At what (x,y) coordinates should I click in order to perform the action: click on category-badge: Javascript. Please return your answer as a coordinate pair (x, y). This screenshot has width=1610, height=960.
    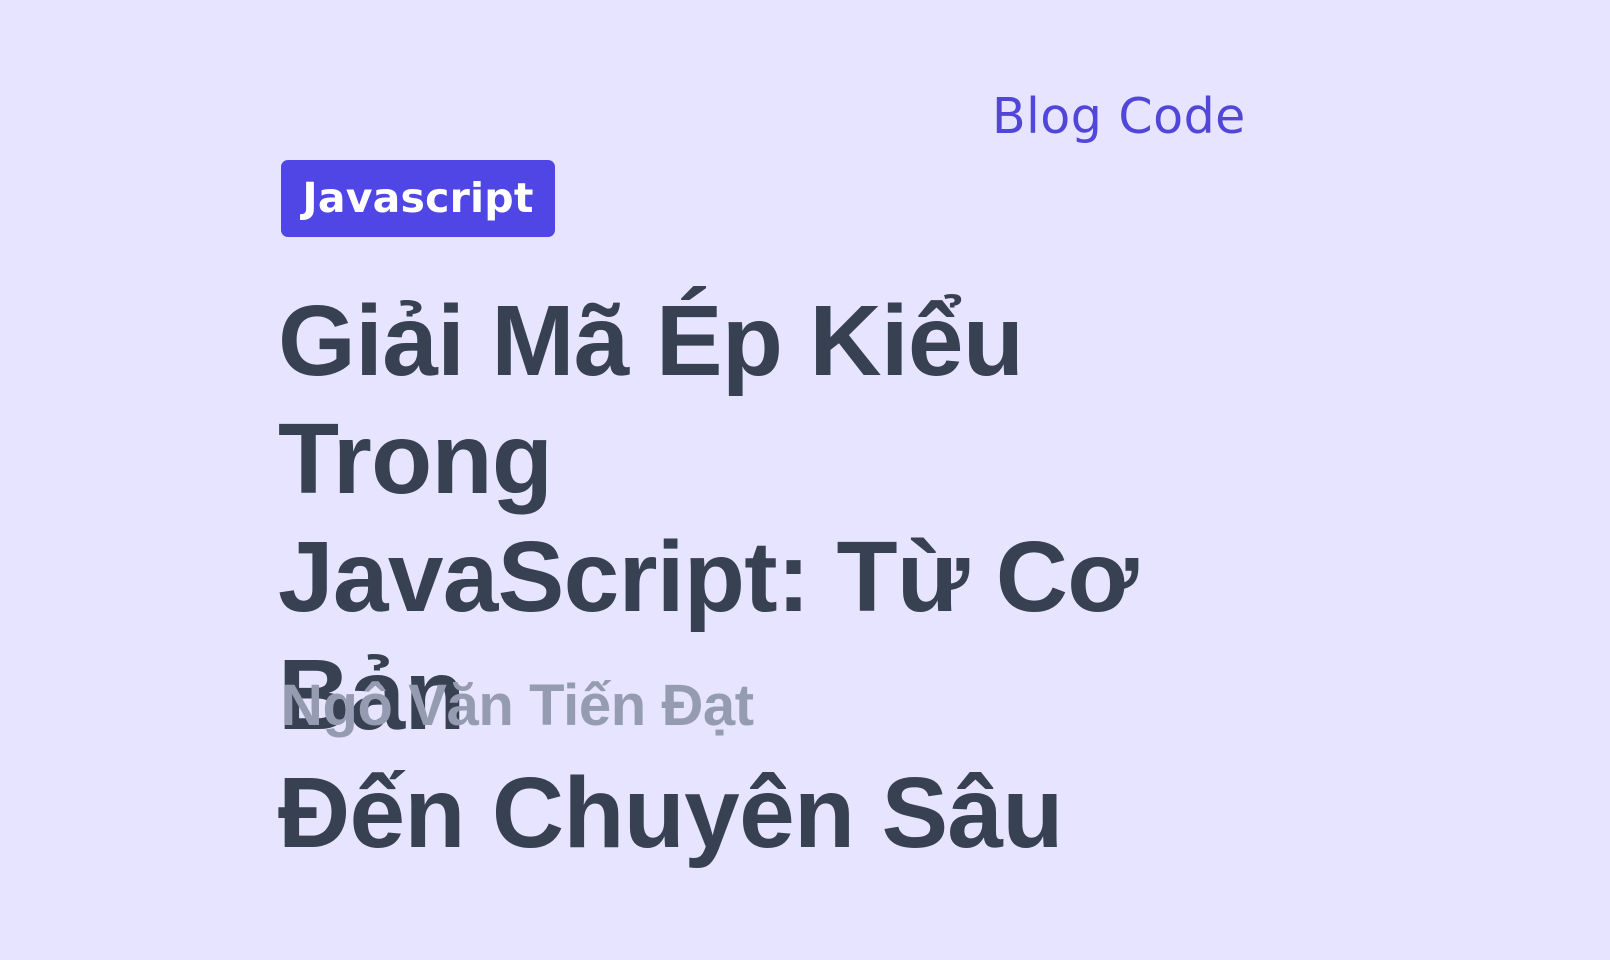
    Looking at the image, I should click on (418, 198).